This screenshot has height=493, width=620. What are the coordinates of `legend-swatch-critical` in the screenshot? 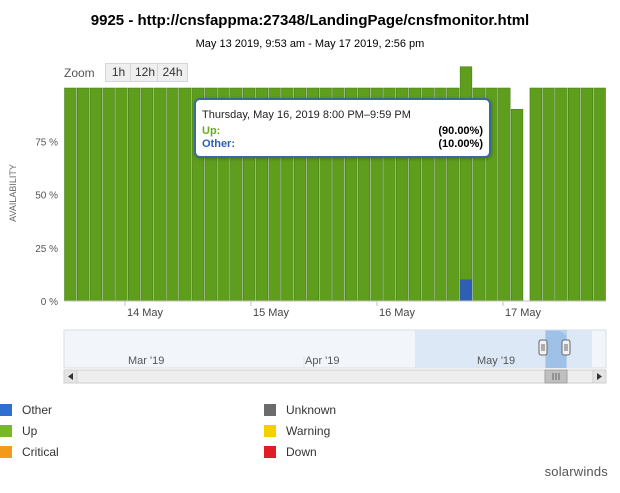 It's located at (6, 452).